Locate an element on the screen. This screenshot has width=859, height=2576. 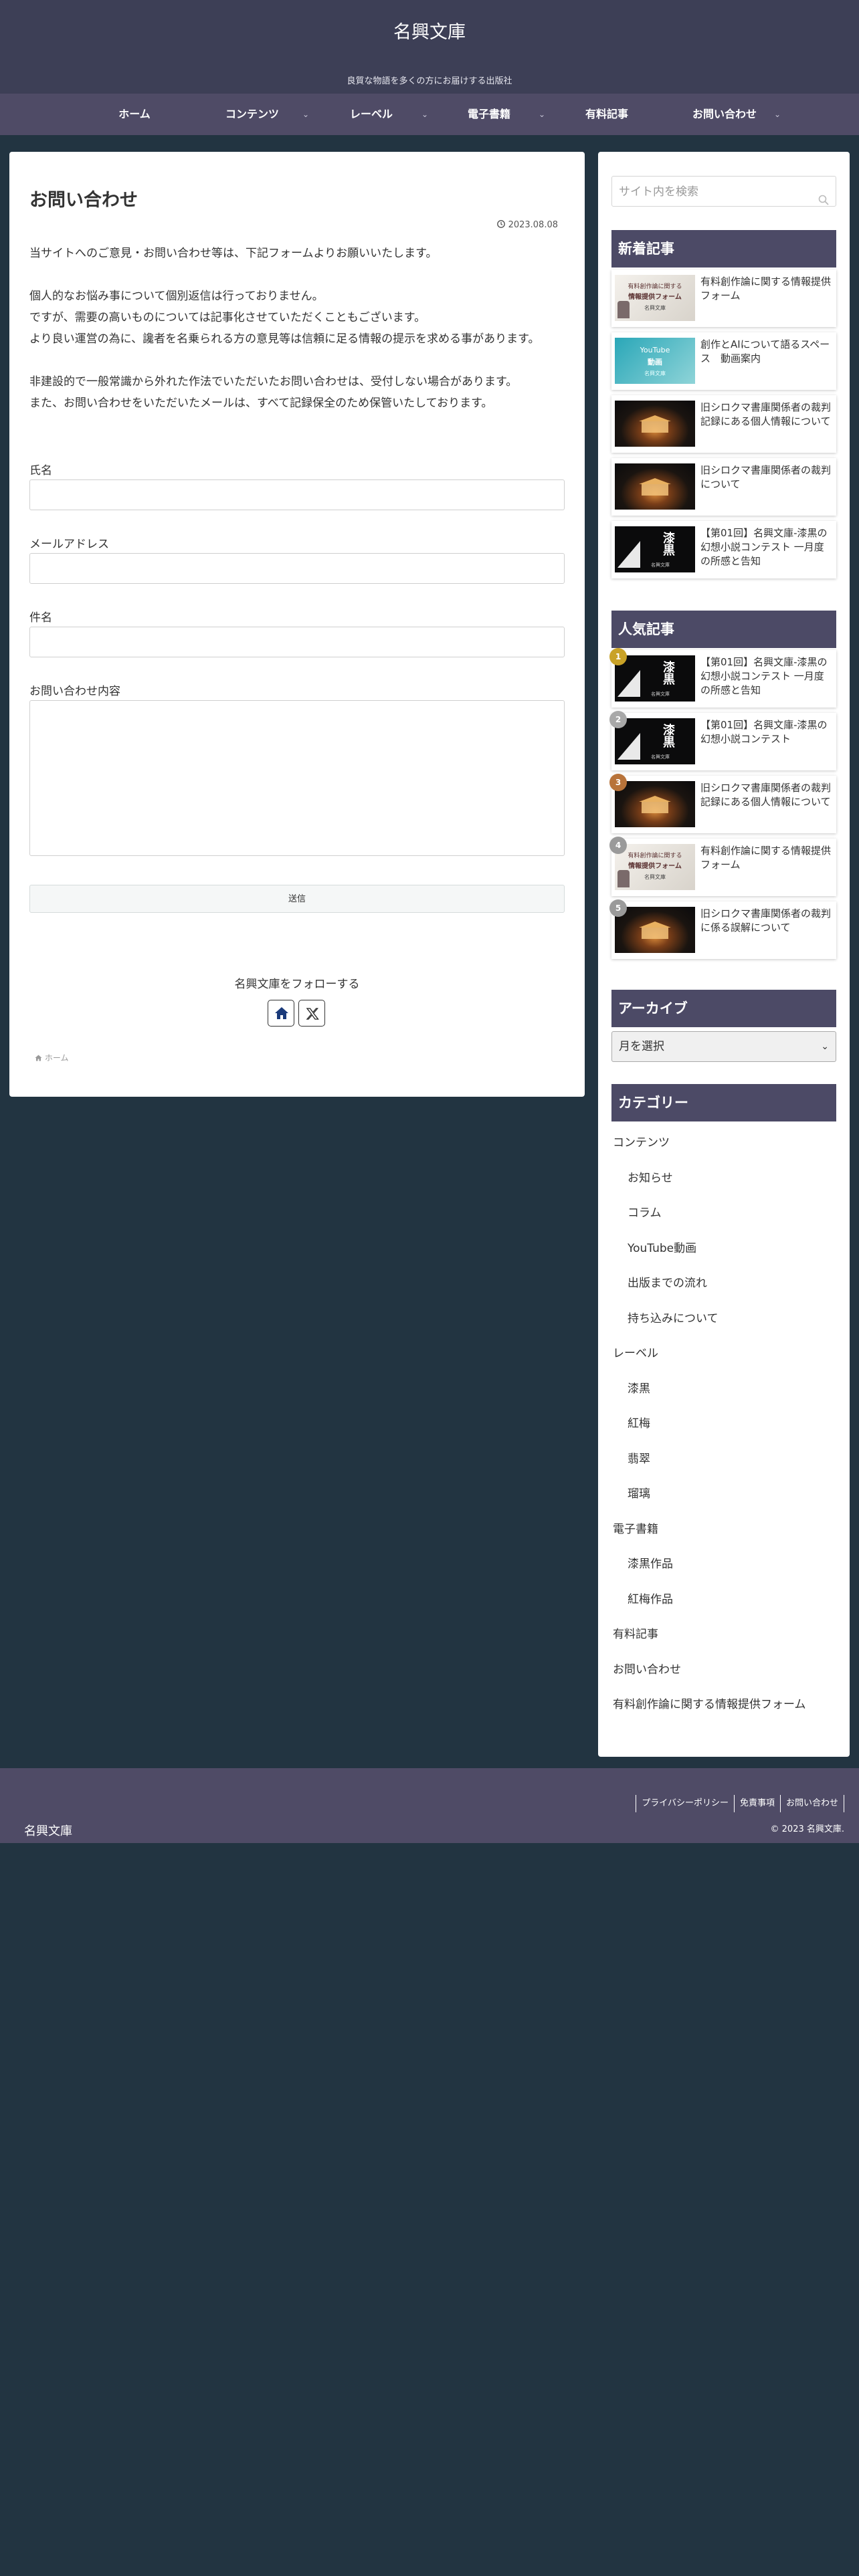
x-logo-icon is located at coordinates (312, 1015).